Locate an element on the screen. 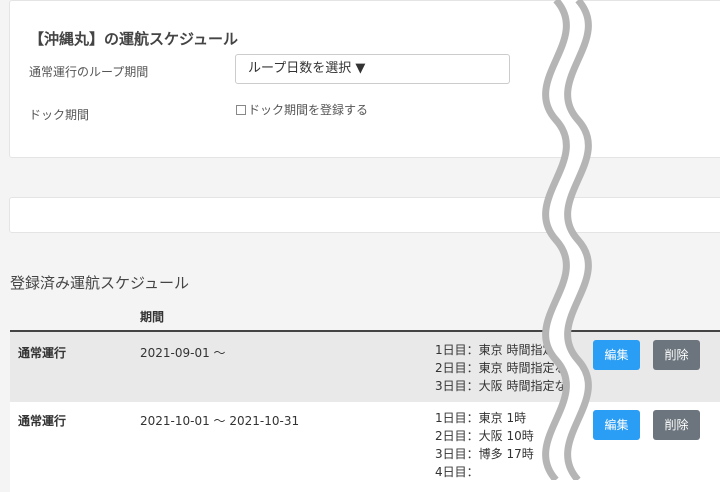 This screenshot has height=492, width=720. schedule-period: 2021-09-01 ～ is located at coordinates (183, 353).